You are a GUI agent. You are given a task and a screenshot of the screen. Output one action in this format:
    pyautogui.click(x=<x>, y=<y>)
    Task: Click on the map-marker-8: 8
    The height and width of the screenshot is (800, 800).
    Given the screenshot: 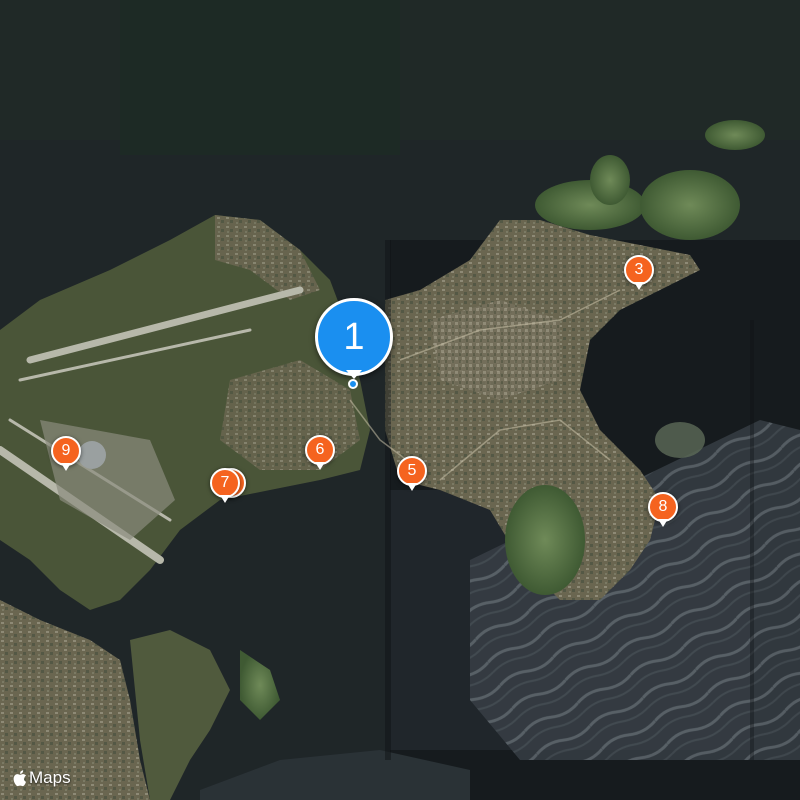 What is the action you would take?
    pyautogui.click(x=663, y=511)
    